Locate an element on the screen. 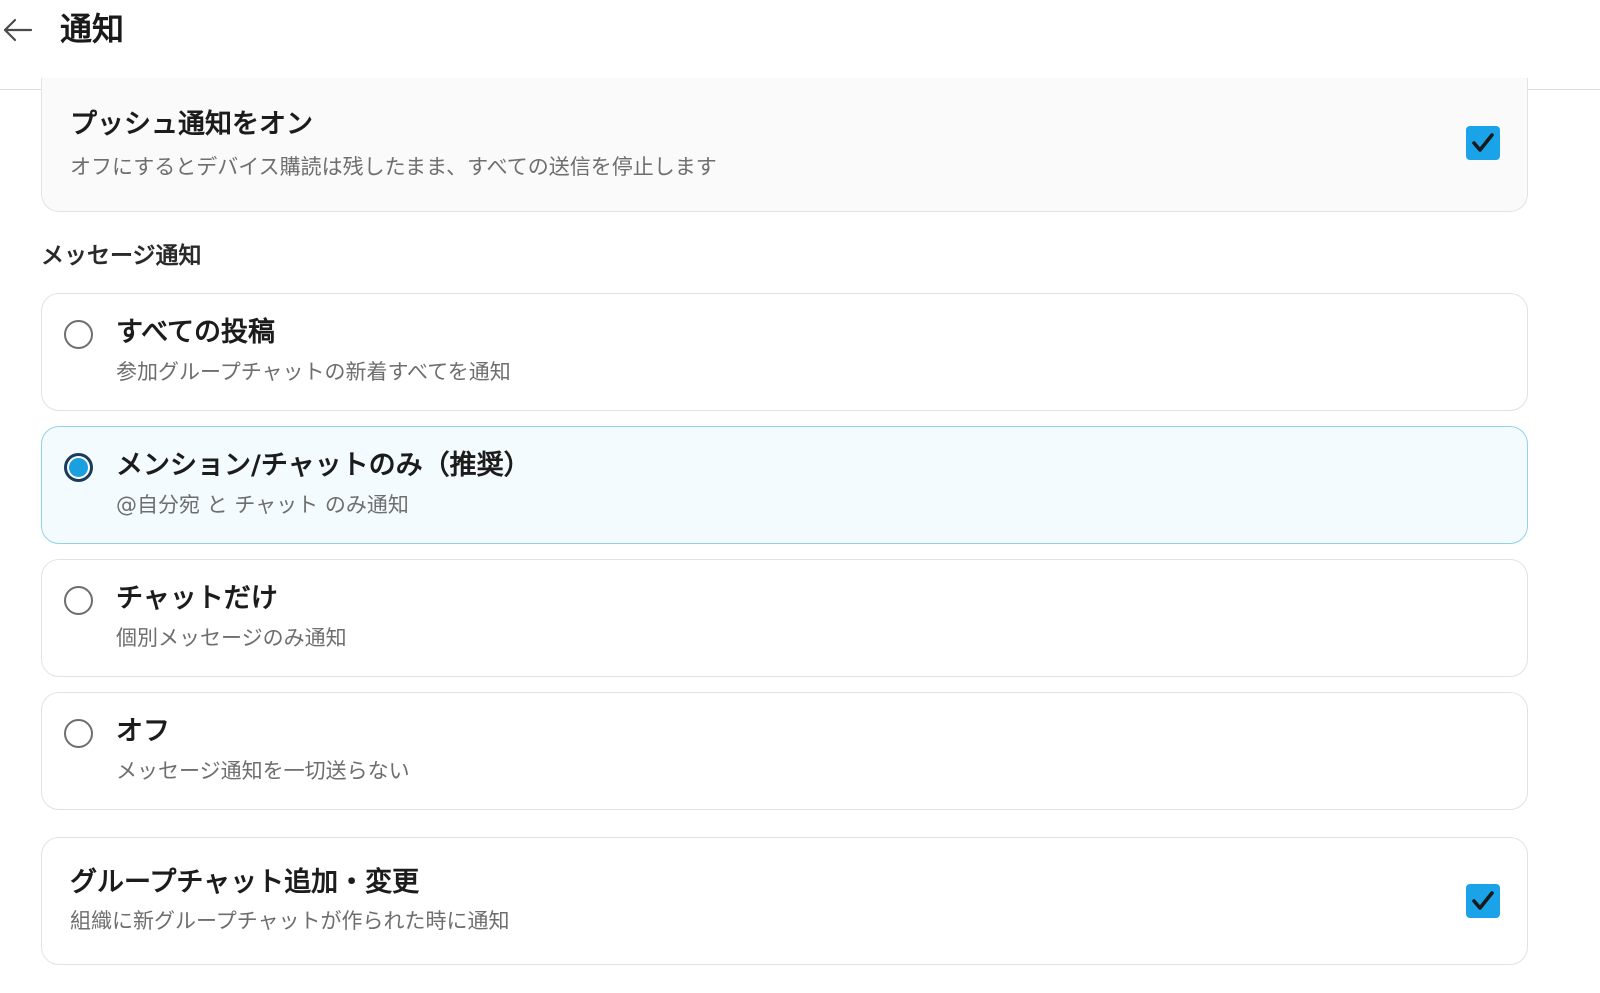  option-description: @自分宛 と チャット のみ通知 is located at coordinates (262, 505).